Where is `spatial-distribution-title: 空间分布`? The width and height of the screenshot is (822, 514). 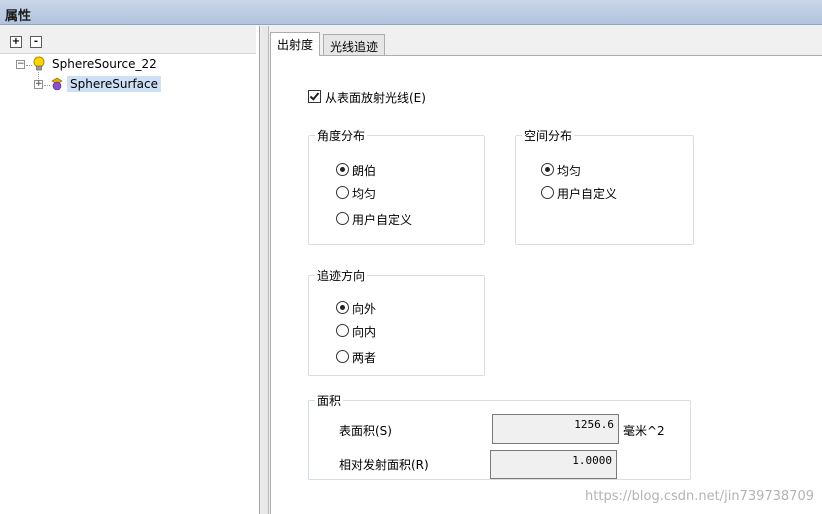 spatial-distribution-title: 空间分布 is located at coordinates (548, 135).